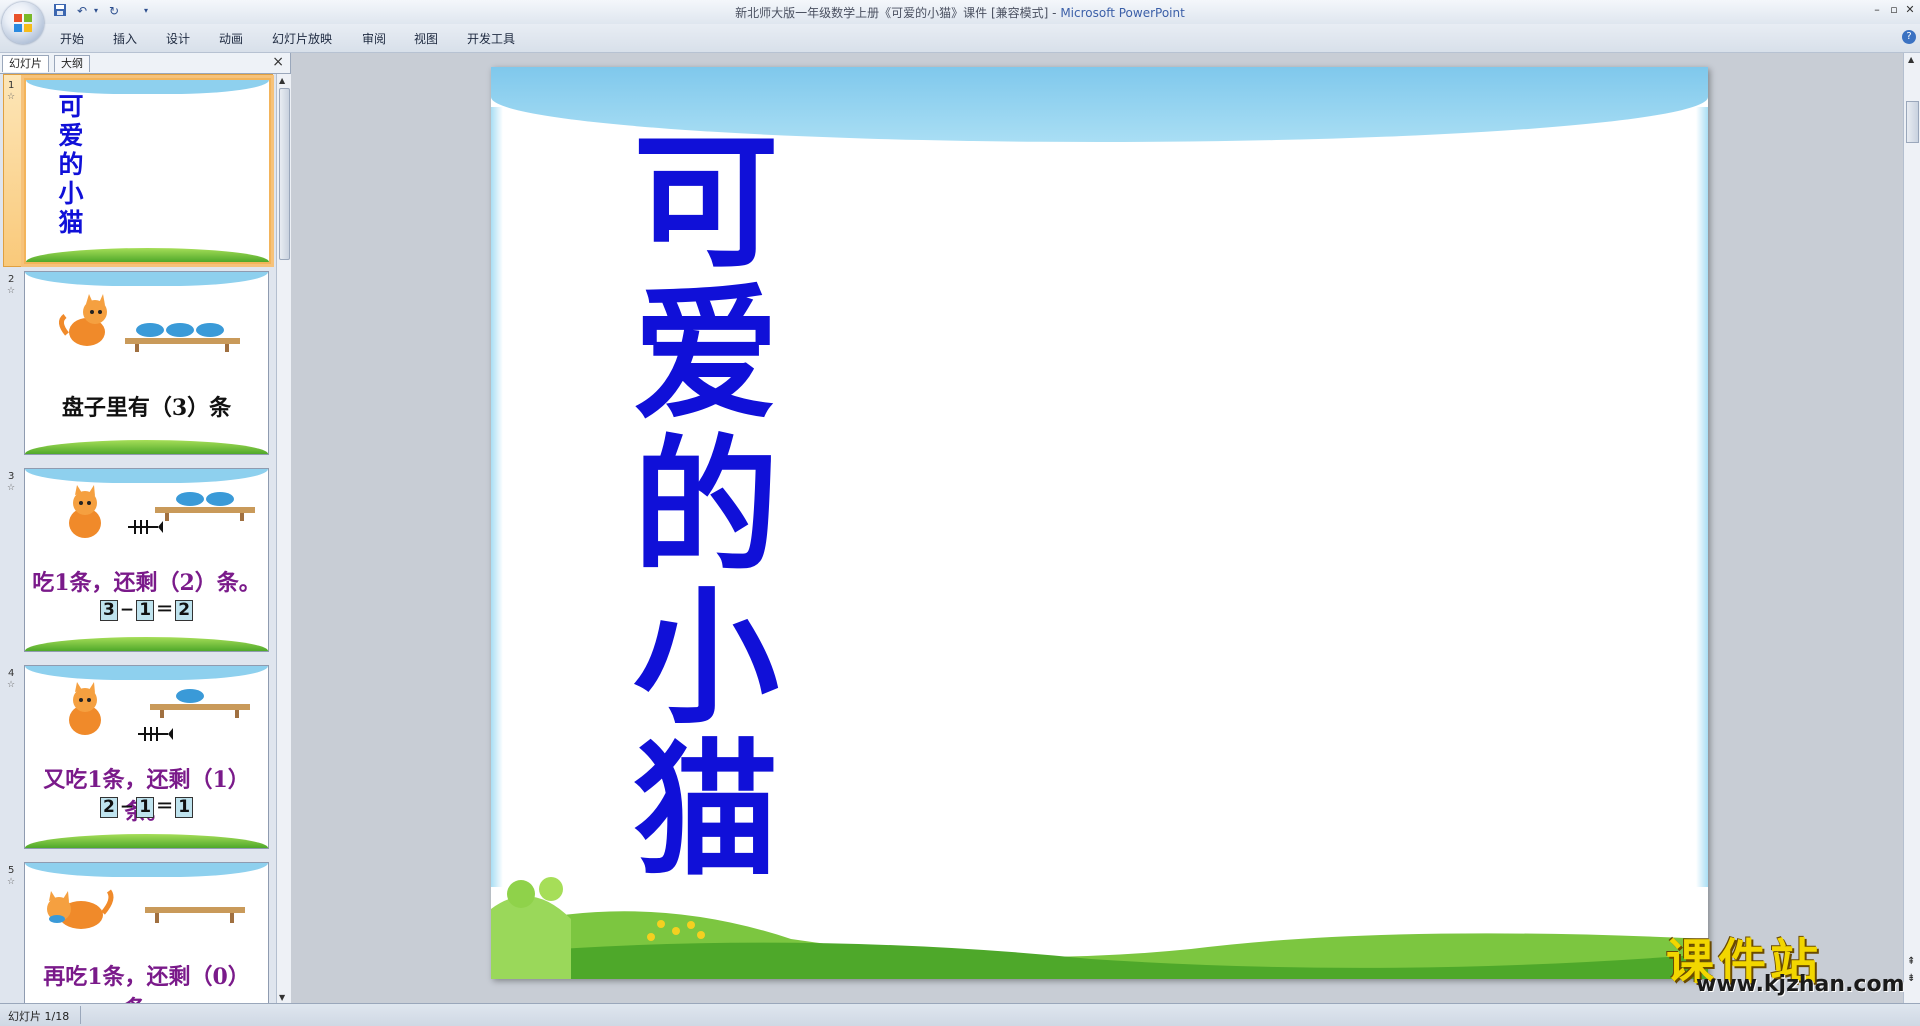  I want to click on thumb-caption: 盘子里有（3）条, so click(146, 408).